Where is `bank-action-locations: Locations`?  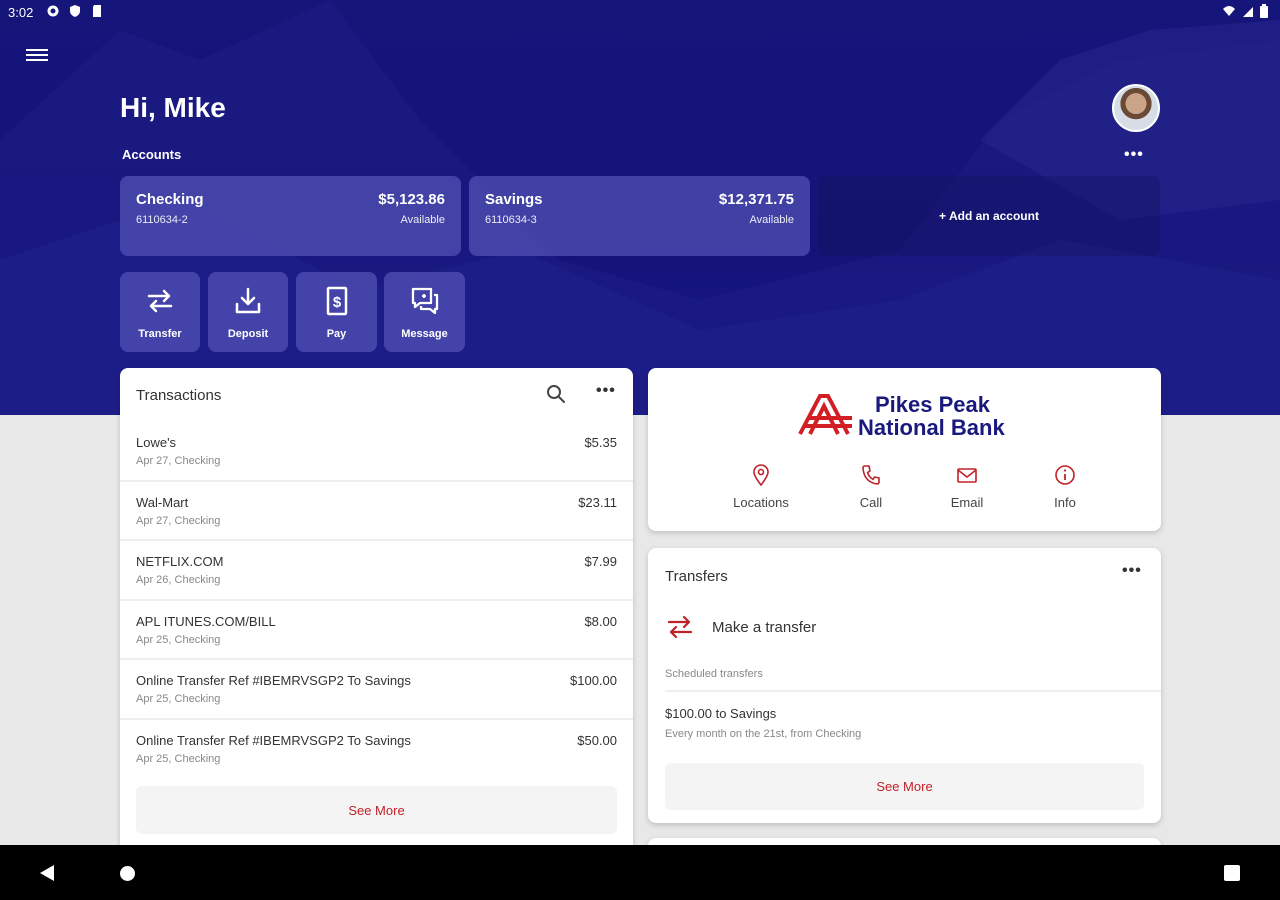 bank-action-locations: Locations is located at coordinates (761, 487).